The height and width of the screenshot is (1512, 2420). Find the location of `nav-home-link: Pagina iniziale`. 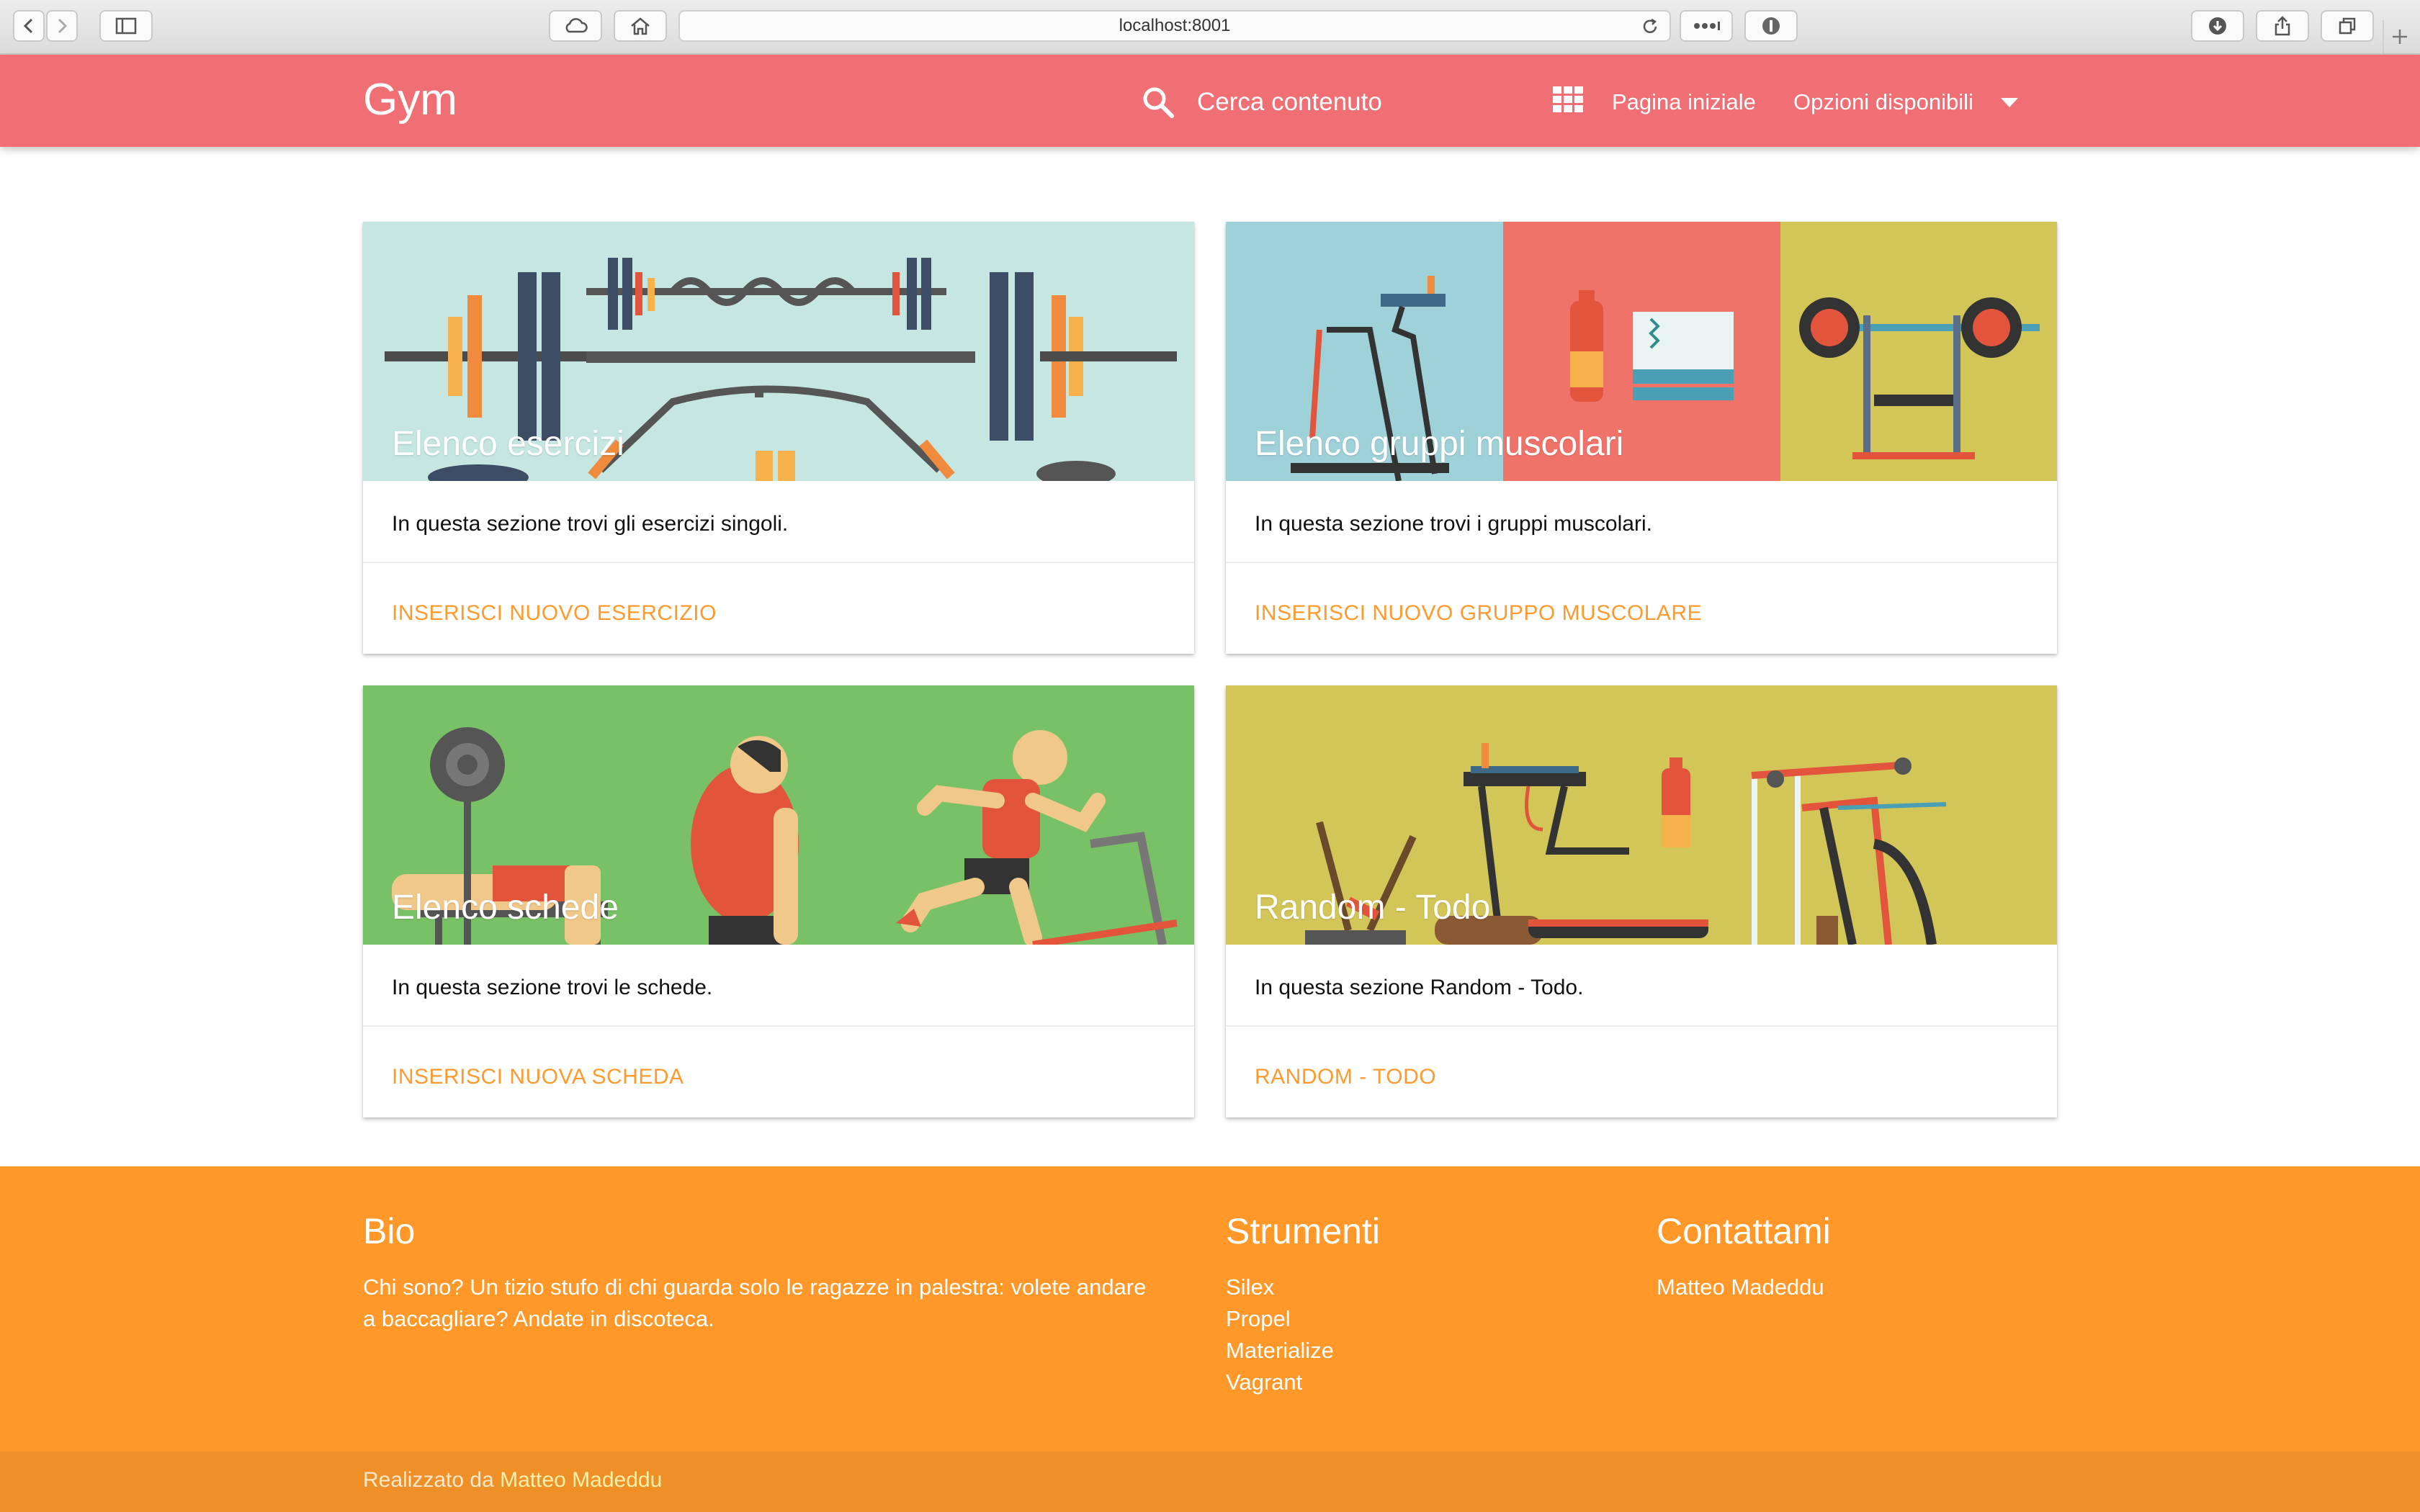

nav-home-link: Pagina iniziale is located at coordinates (1684, 102).